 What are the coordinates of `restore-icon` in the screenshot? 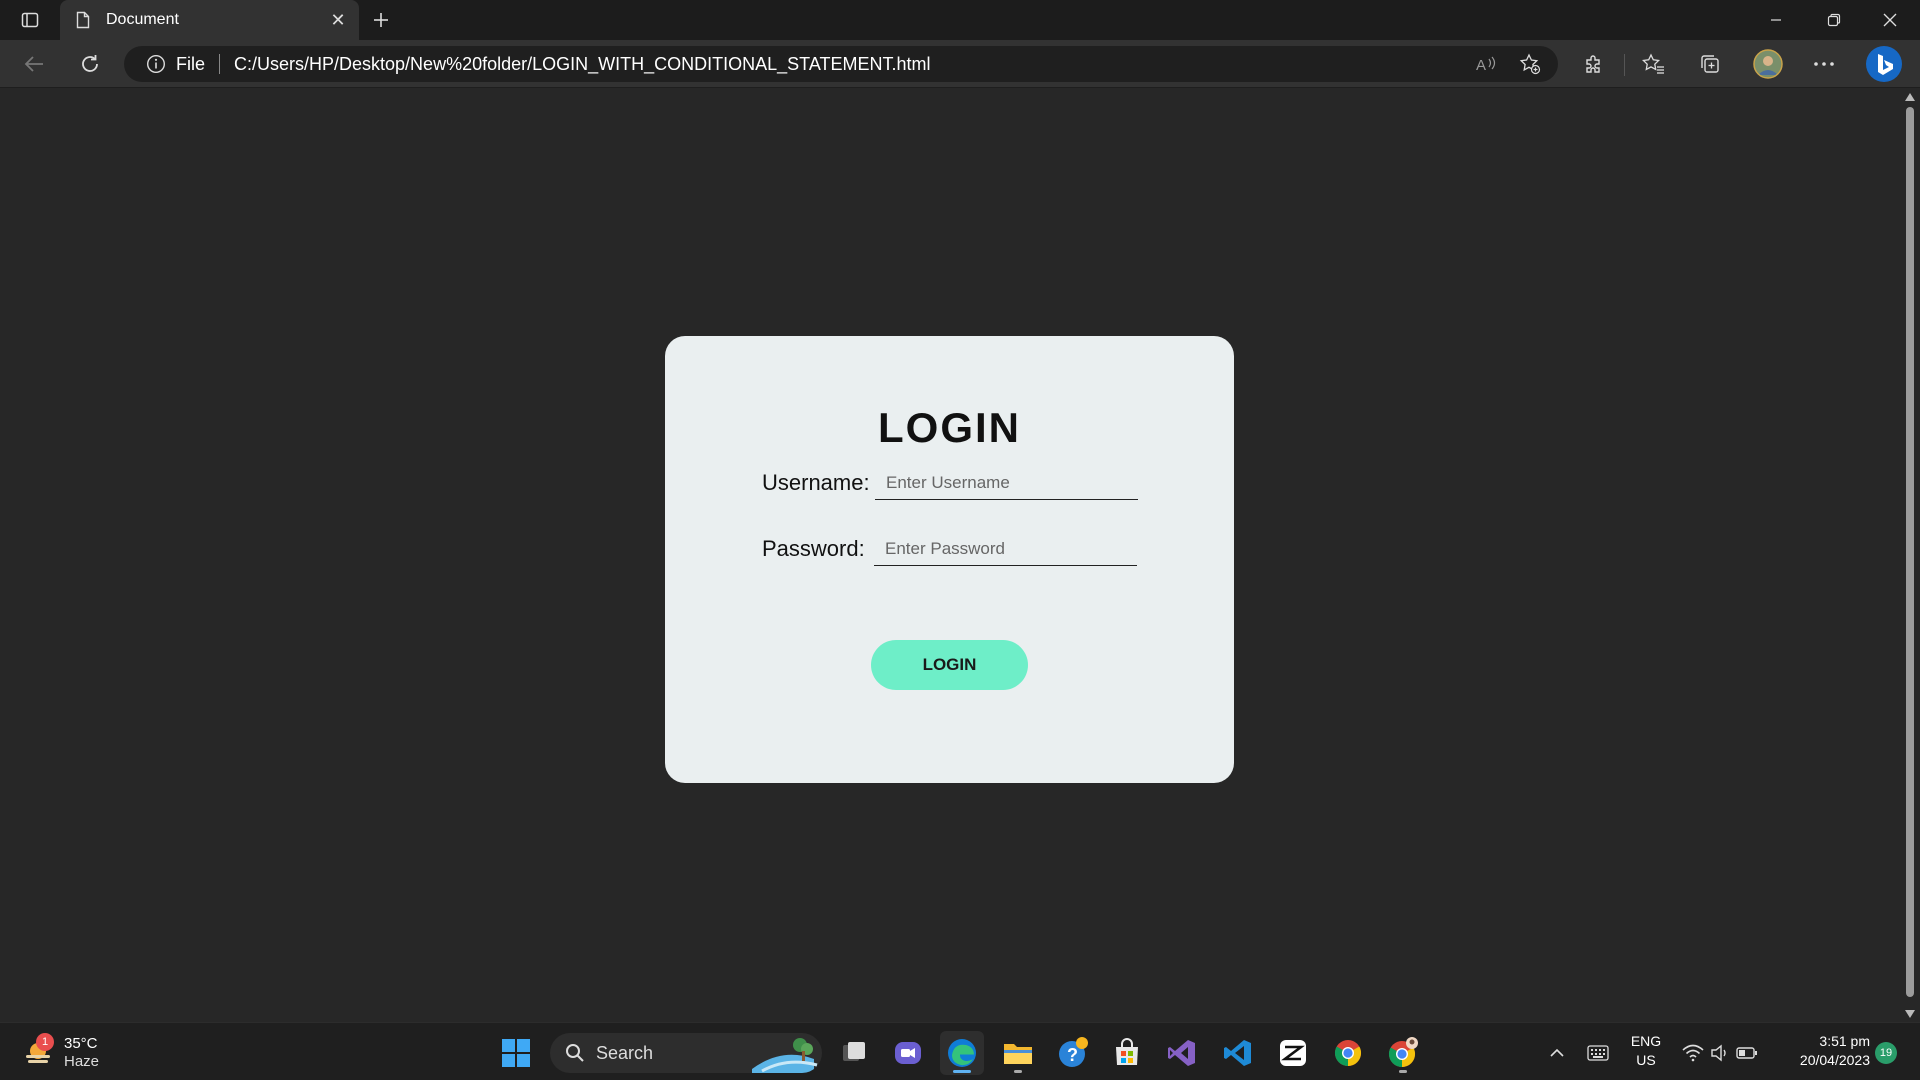 It's located at (1834, 20).